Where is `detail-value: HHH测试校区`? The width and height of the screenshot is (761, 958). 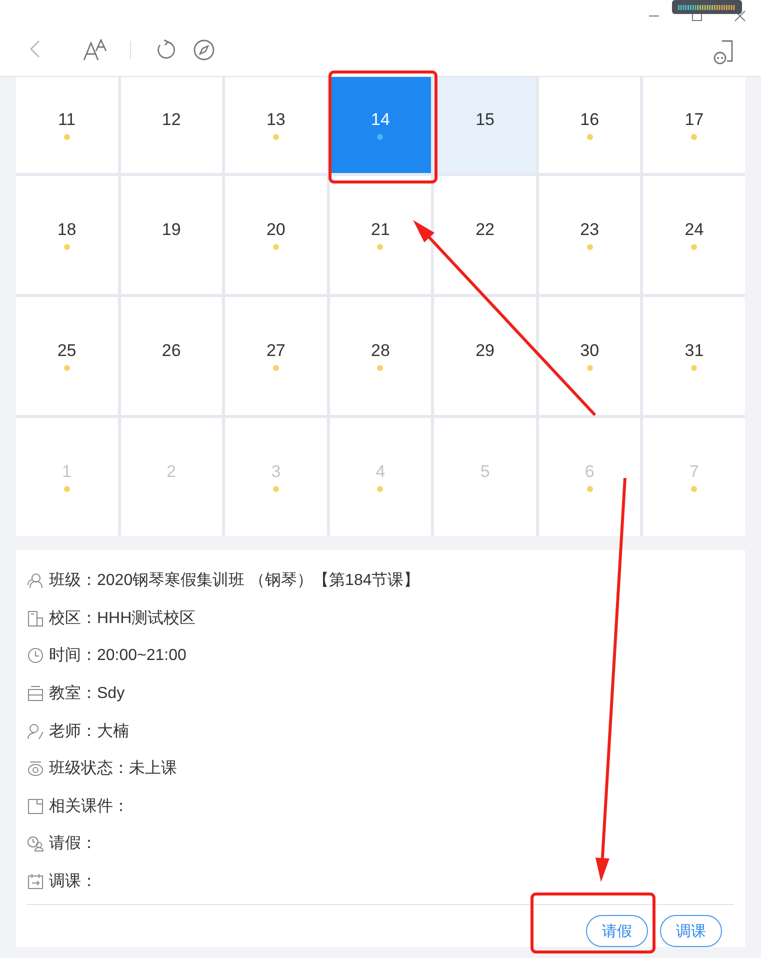 detail-value: HHH测试校区 is located at coordinates (146, 618).